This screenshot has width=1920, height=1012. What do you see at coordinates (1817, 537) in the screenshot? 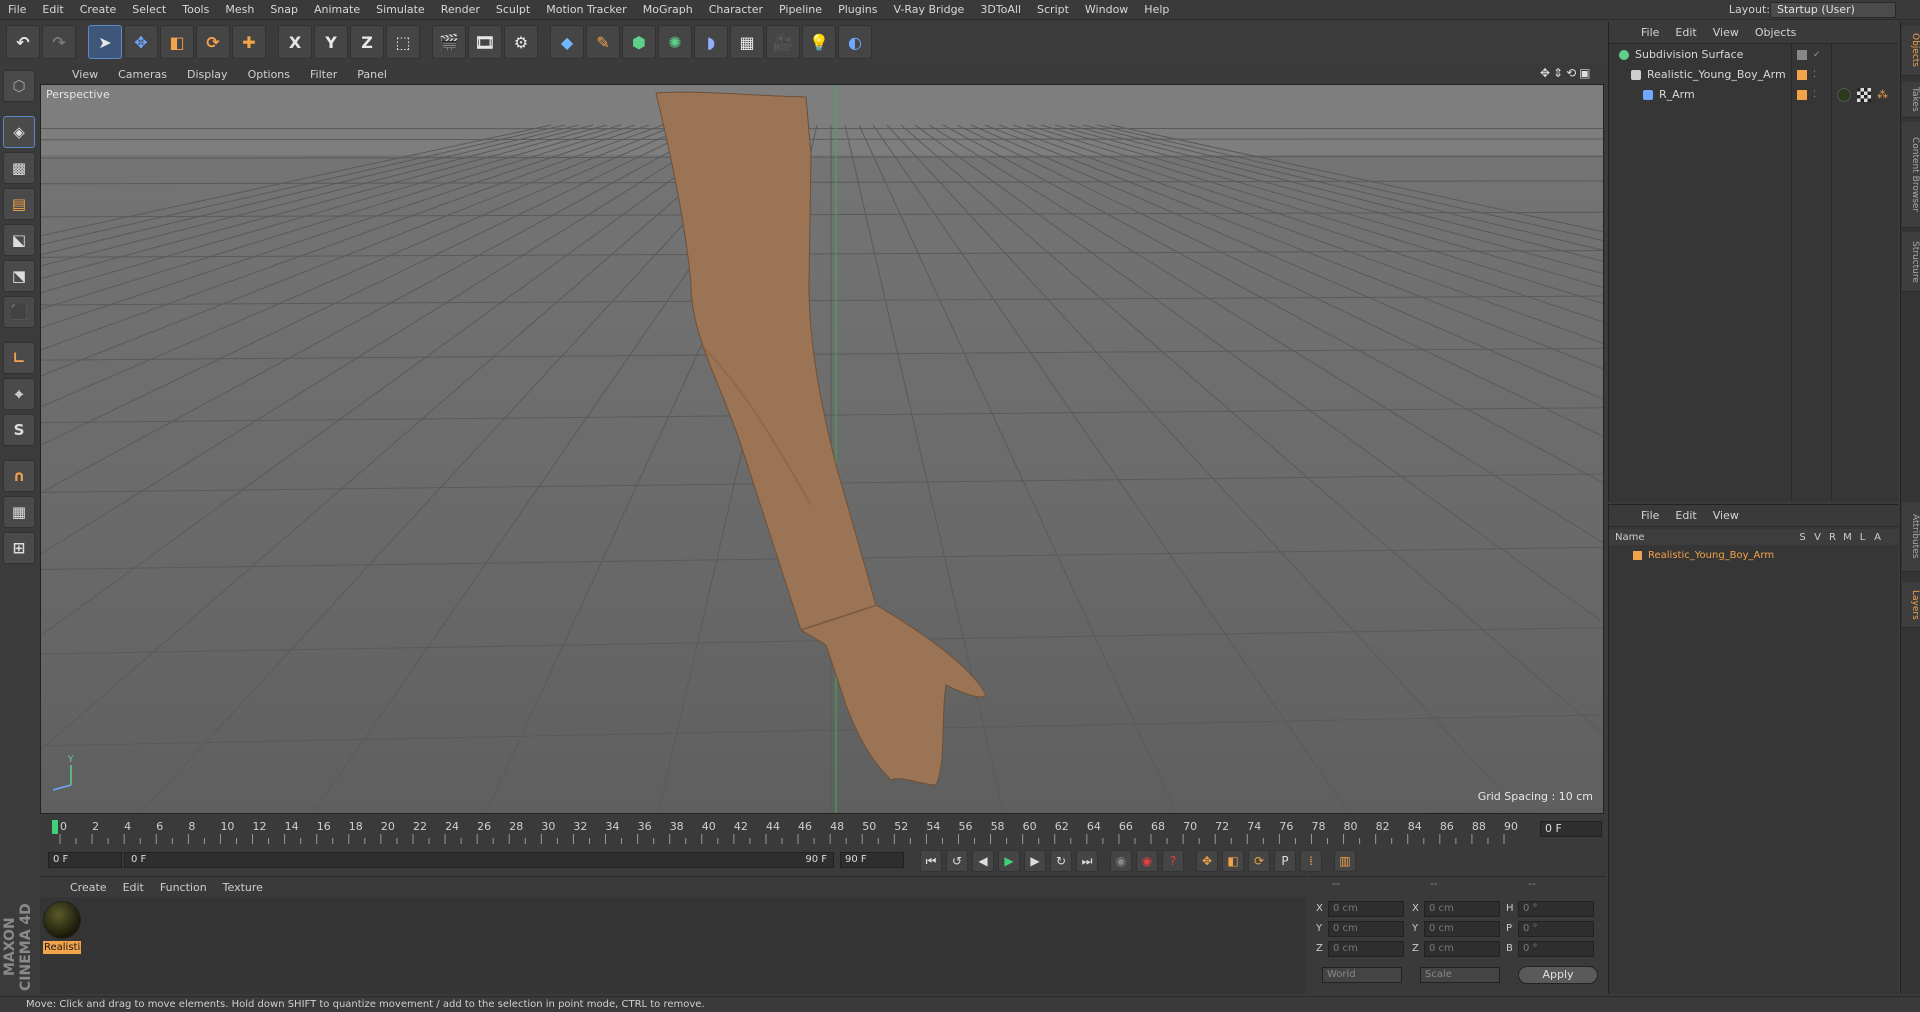
I see `layer-column-v: V` at bounding box center [1817, 537].